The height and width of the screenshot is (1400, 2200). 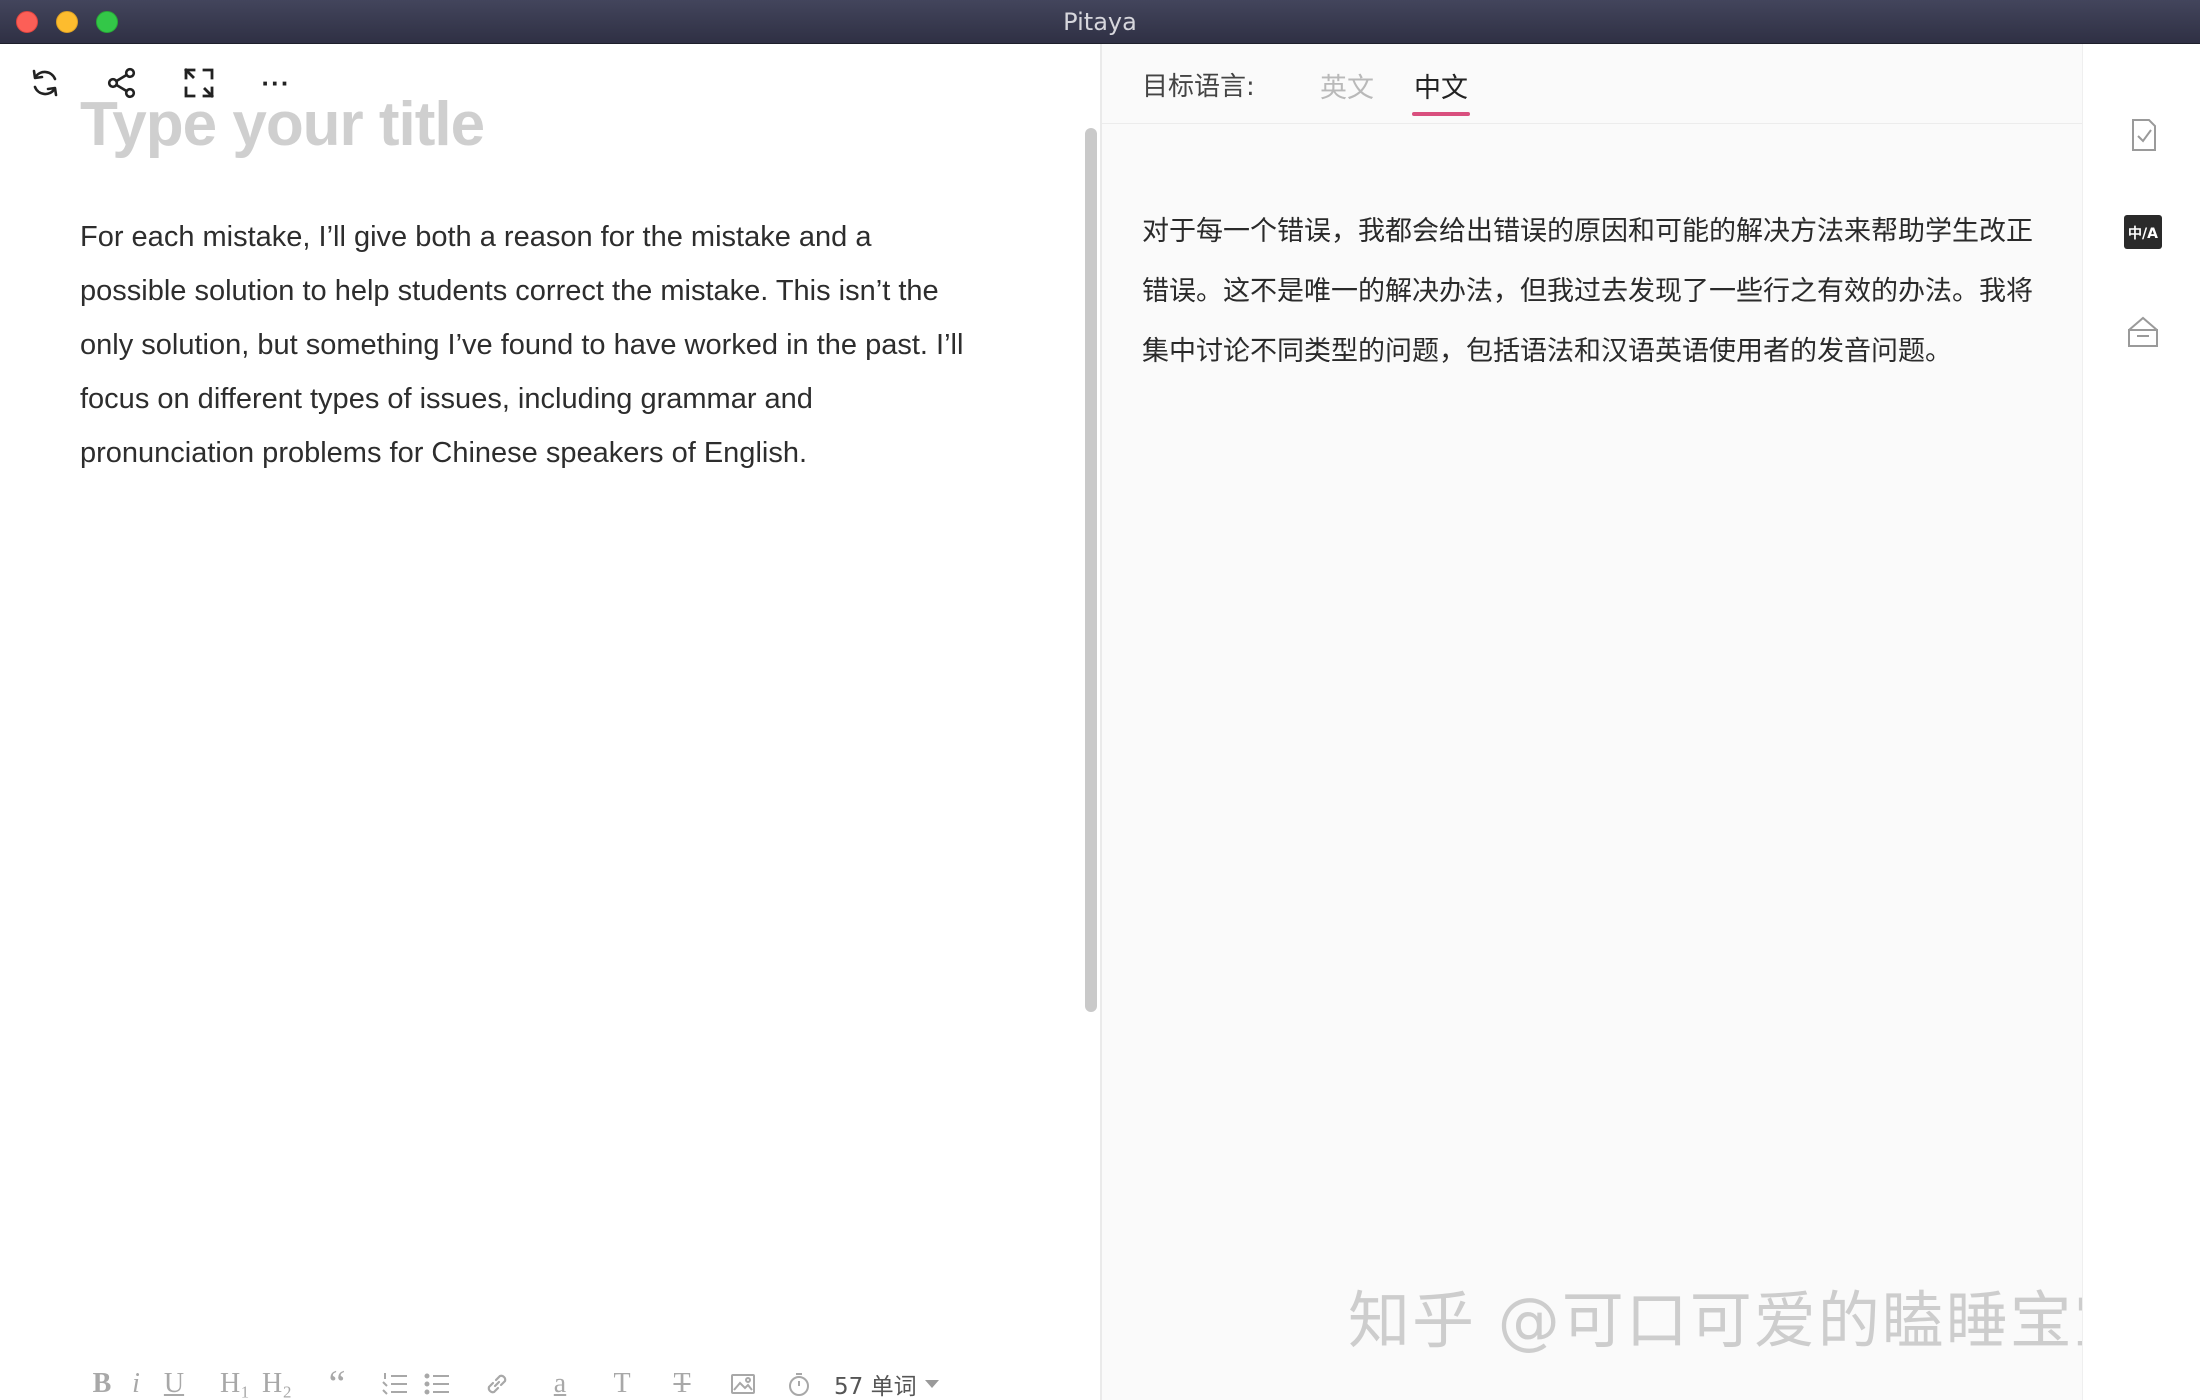 I want to click on format-bar: B i U H₁ H₂ “ a T T 57 单词, so click(x=513, y=1381).